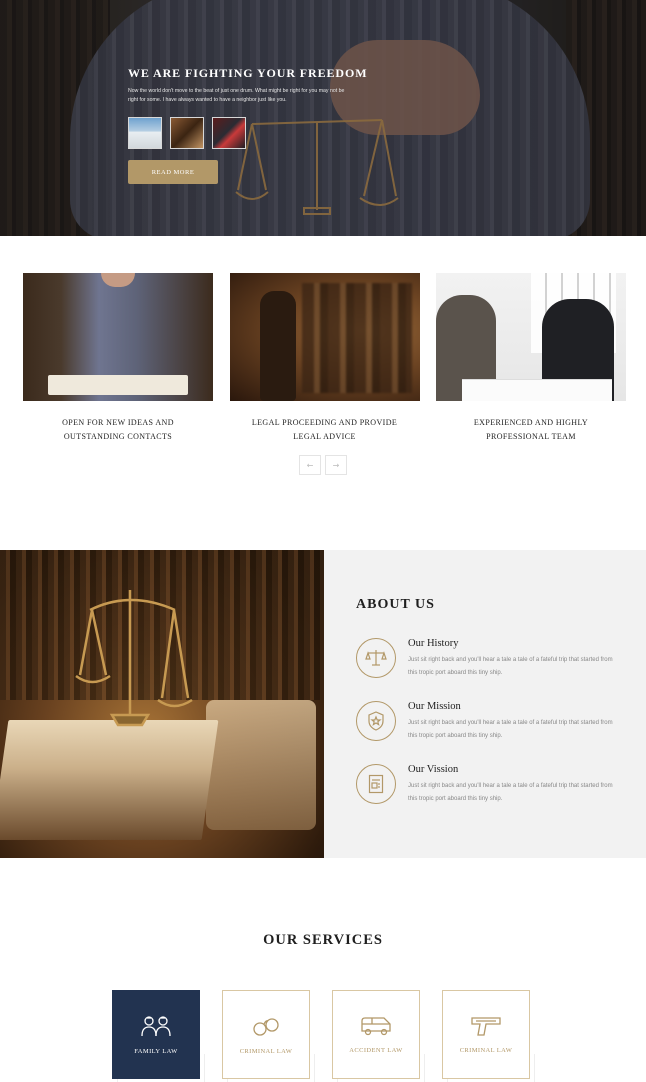 Image resolution: width=646 pixels, height=1082 pixels. What do you see at coordinates (266, 1027) in the screenshot?
I see `handcuffs-icon` at bounding box center [266, 1027].